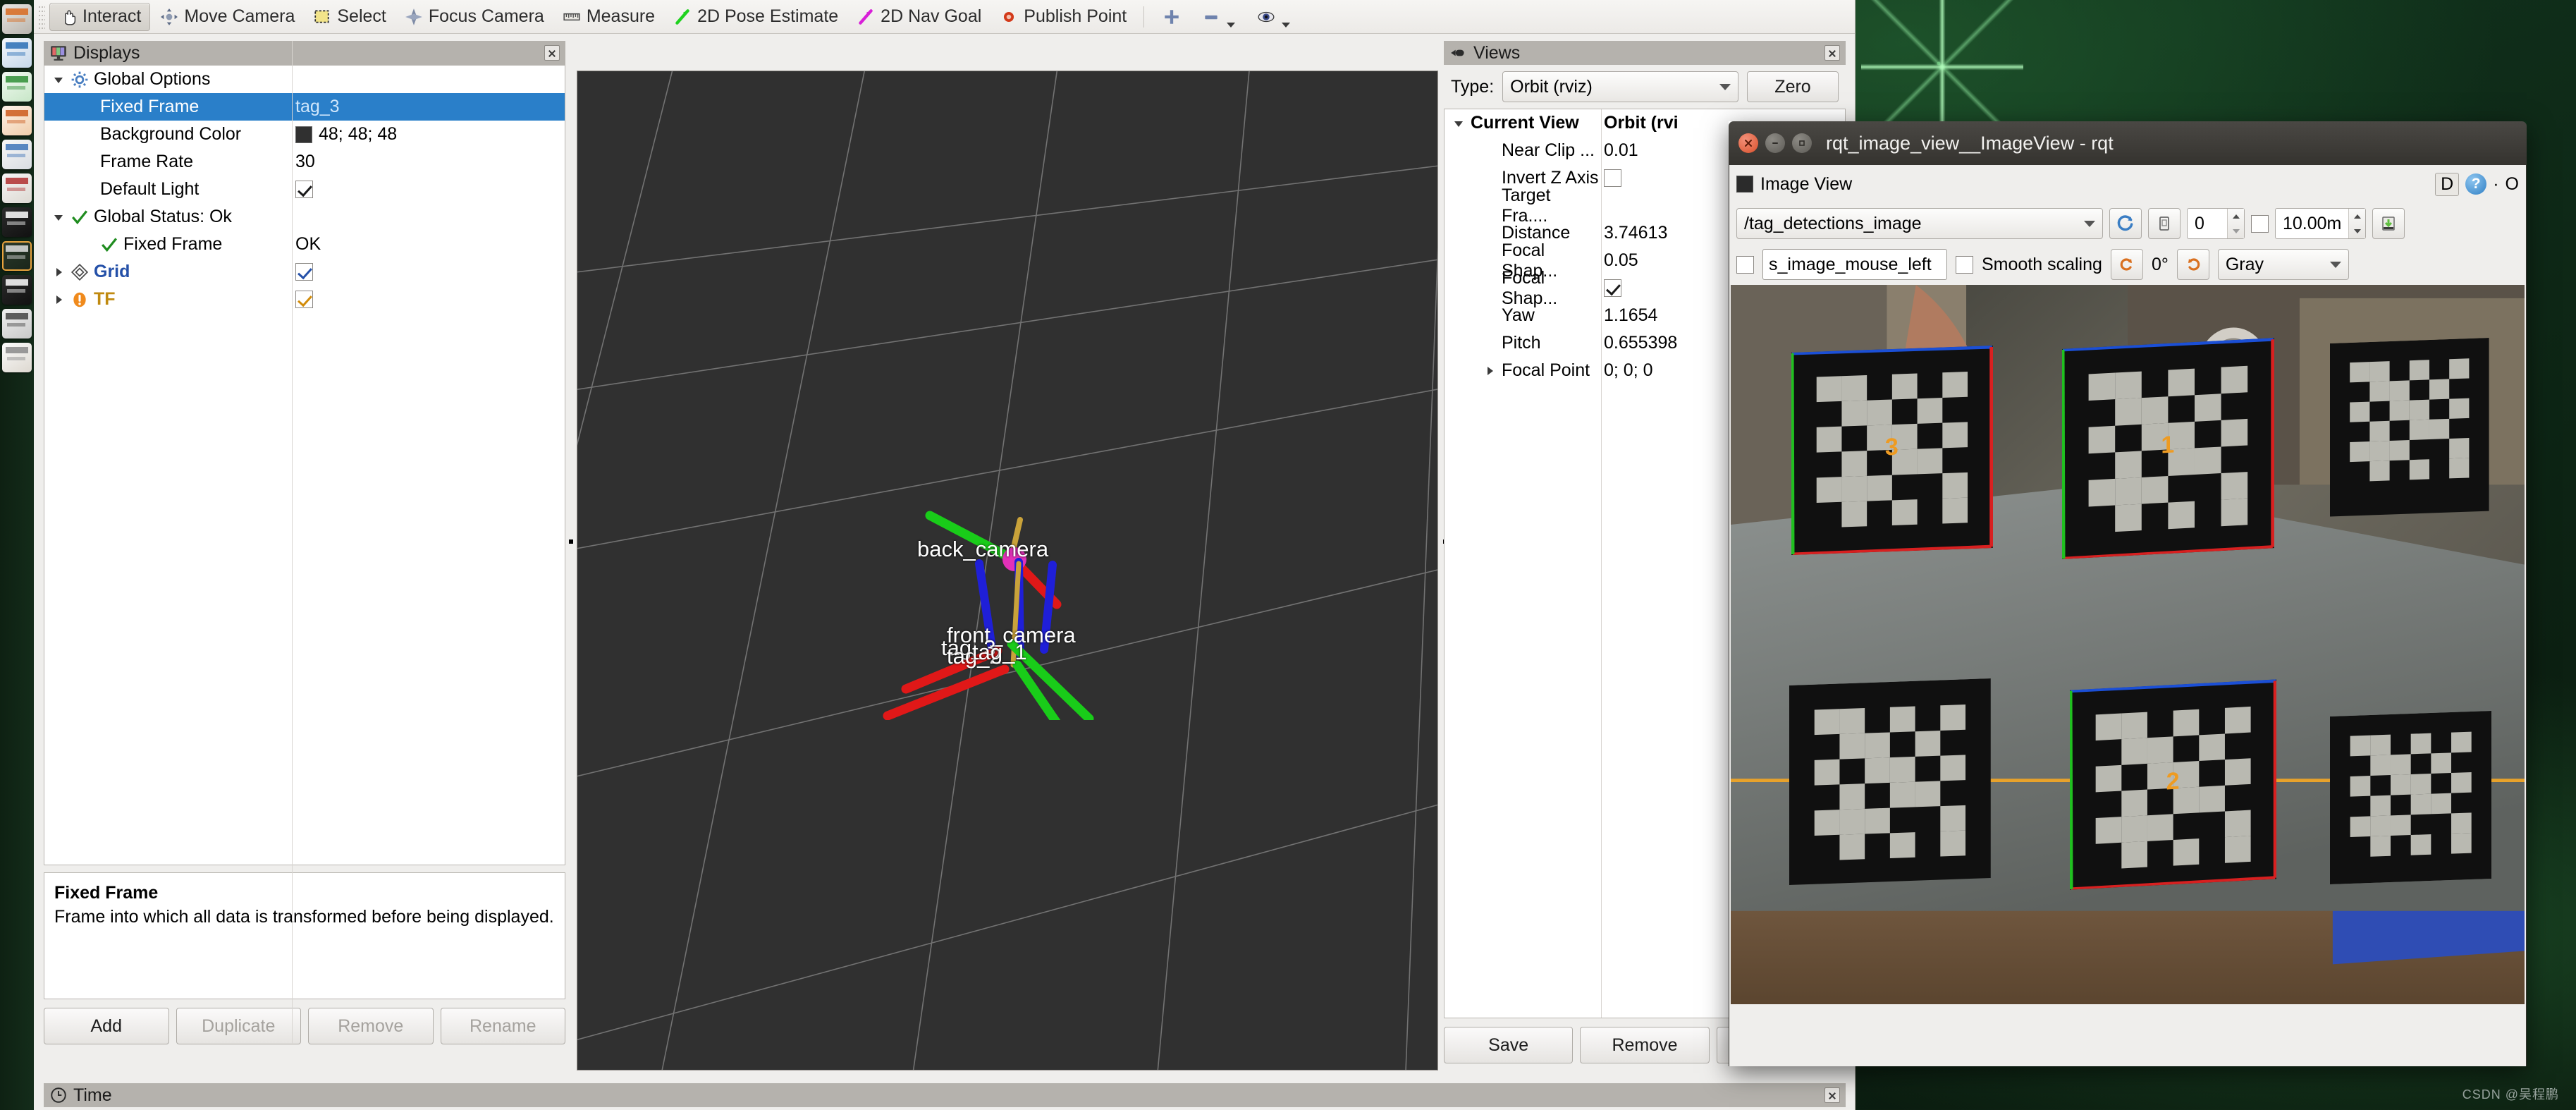  I want to click on display-row: Default Light, so click(304, 189).